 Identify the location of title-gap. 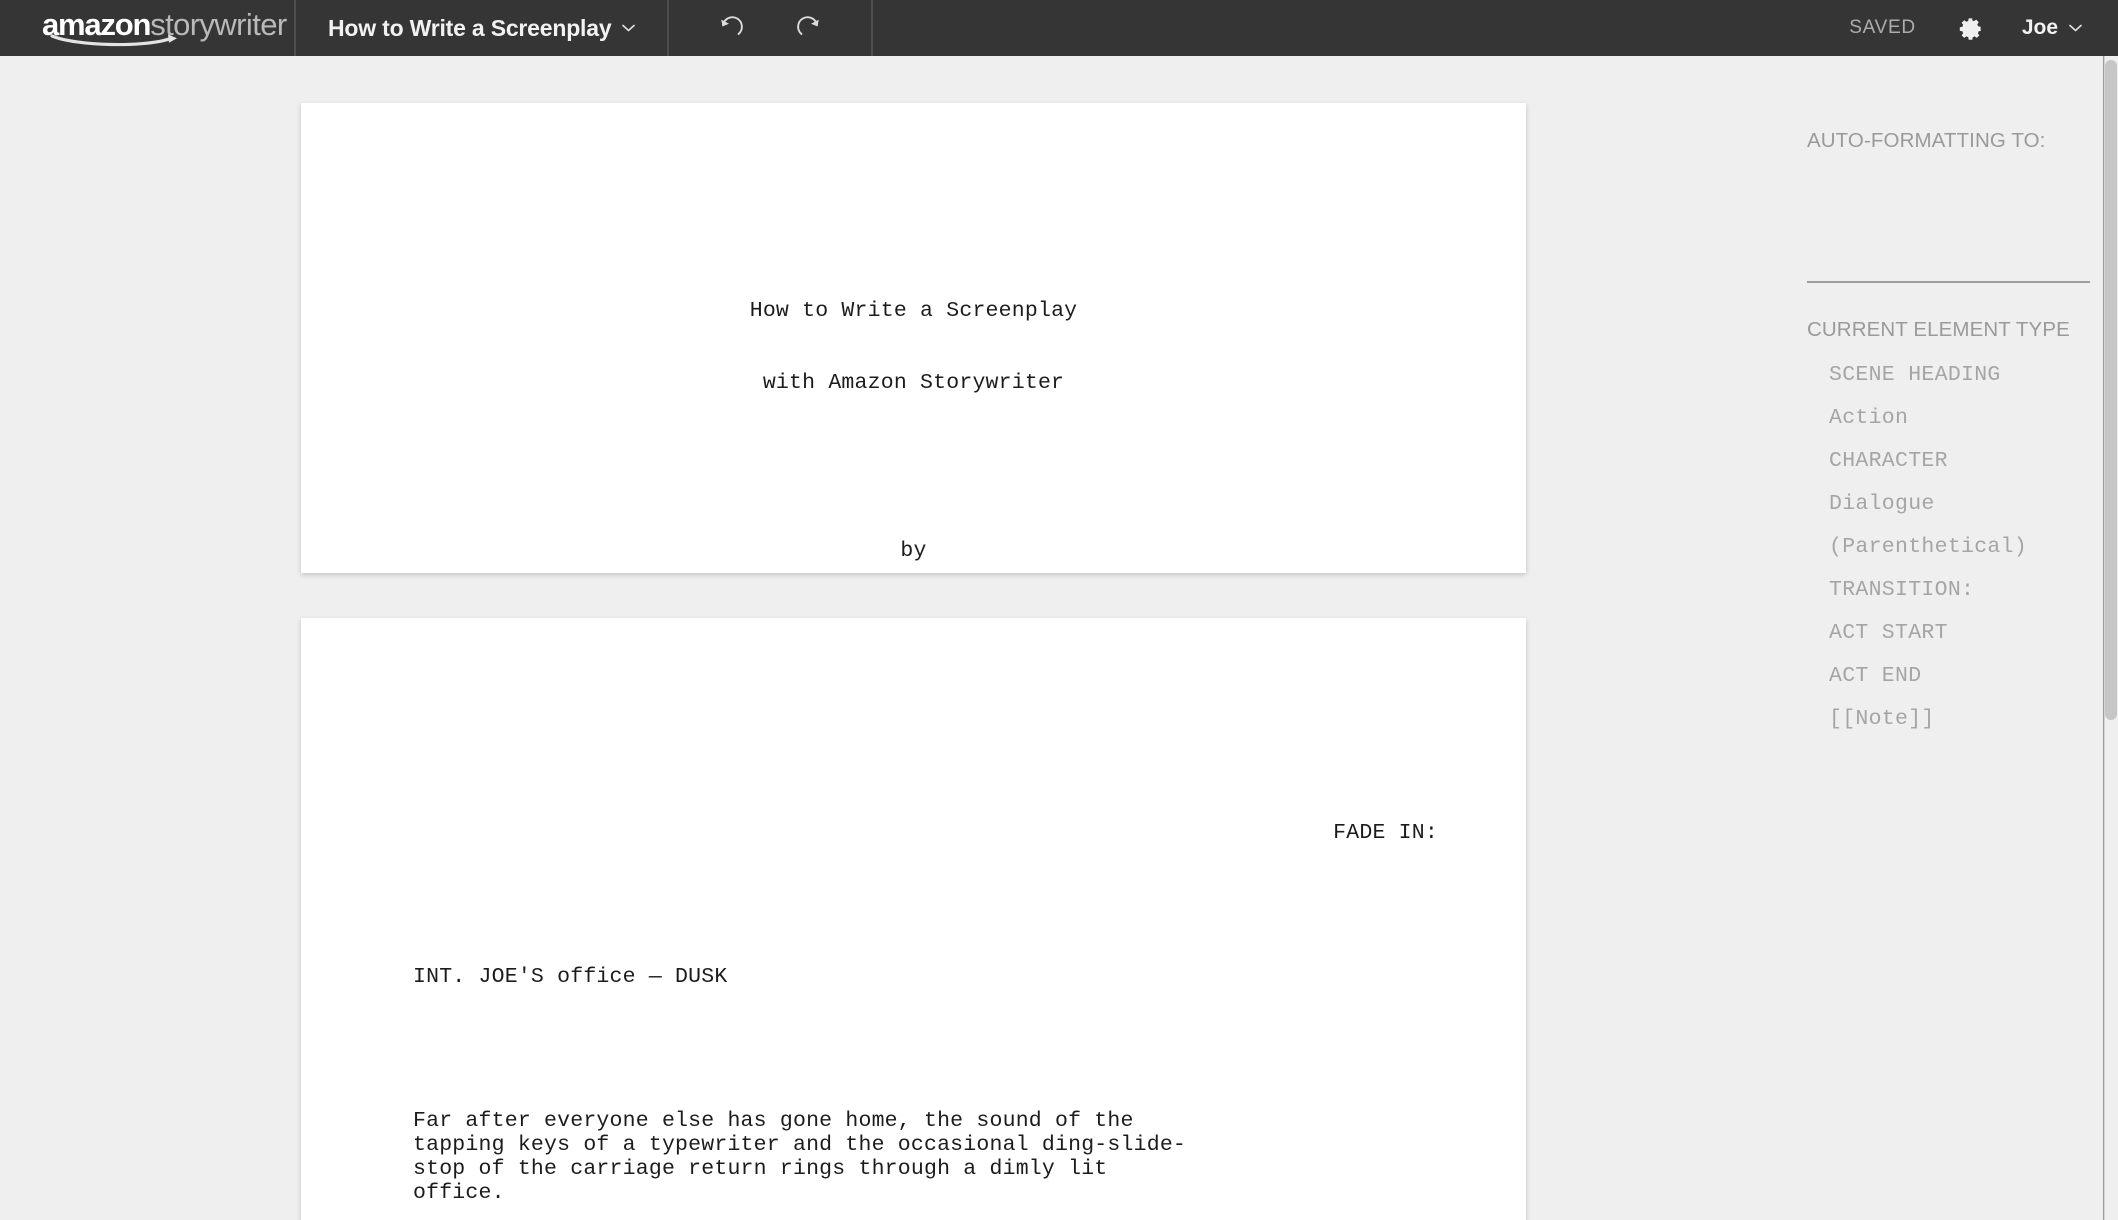
(913, 467).